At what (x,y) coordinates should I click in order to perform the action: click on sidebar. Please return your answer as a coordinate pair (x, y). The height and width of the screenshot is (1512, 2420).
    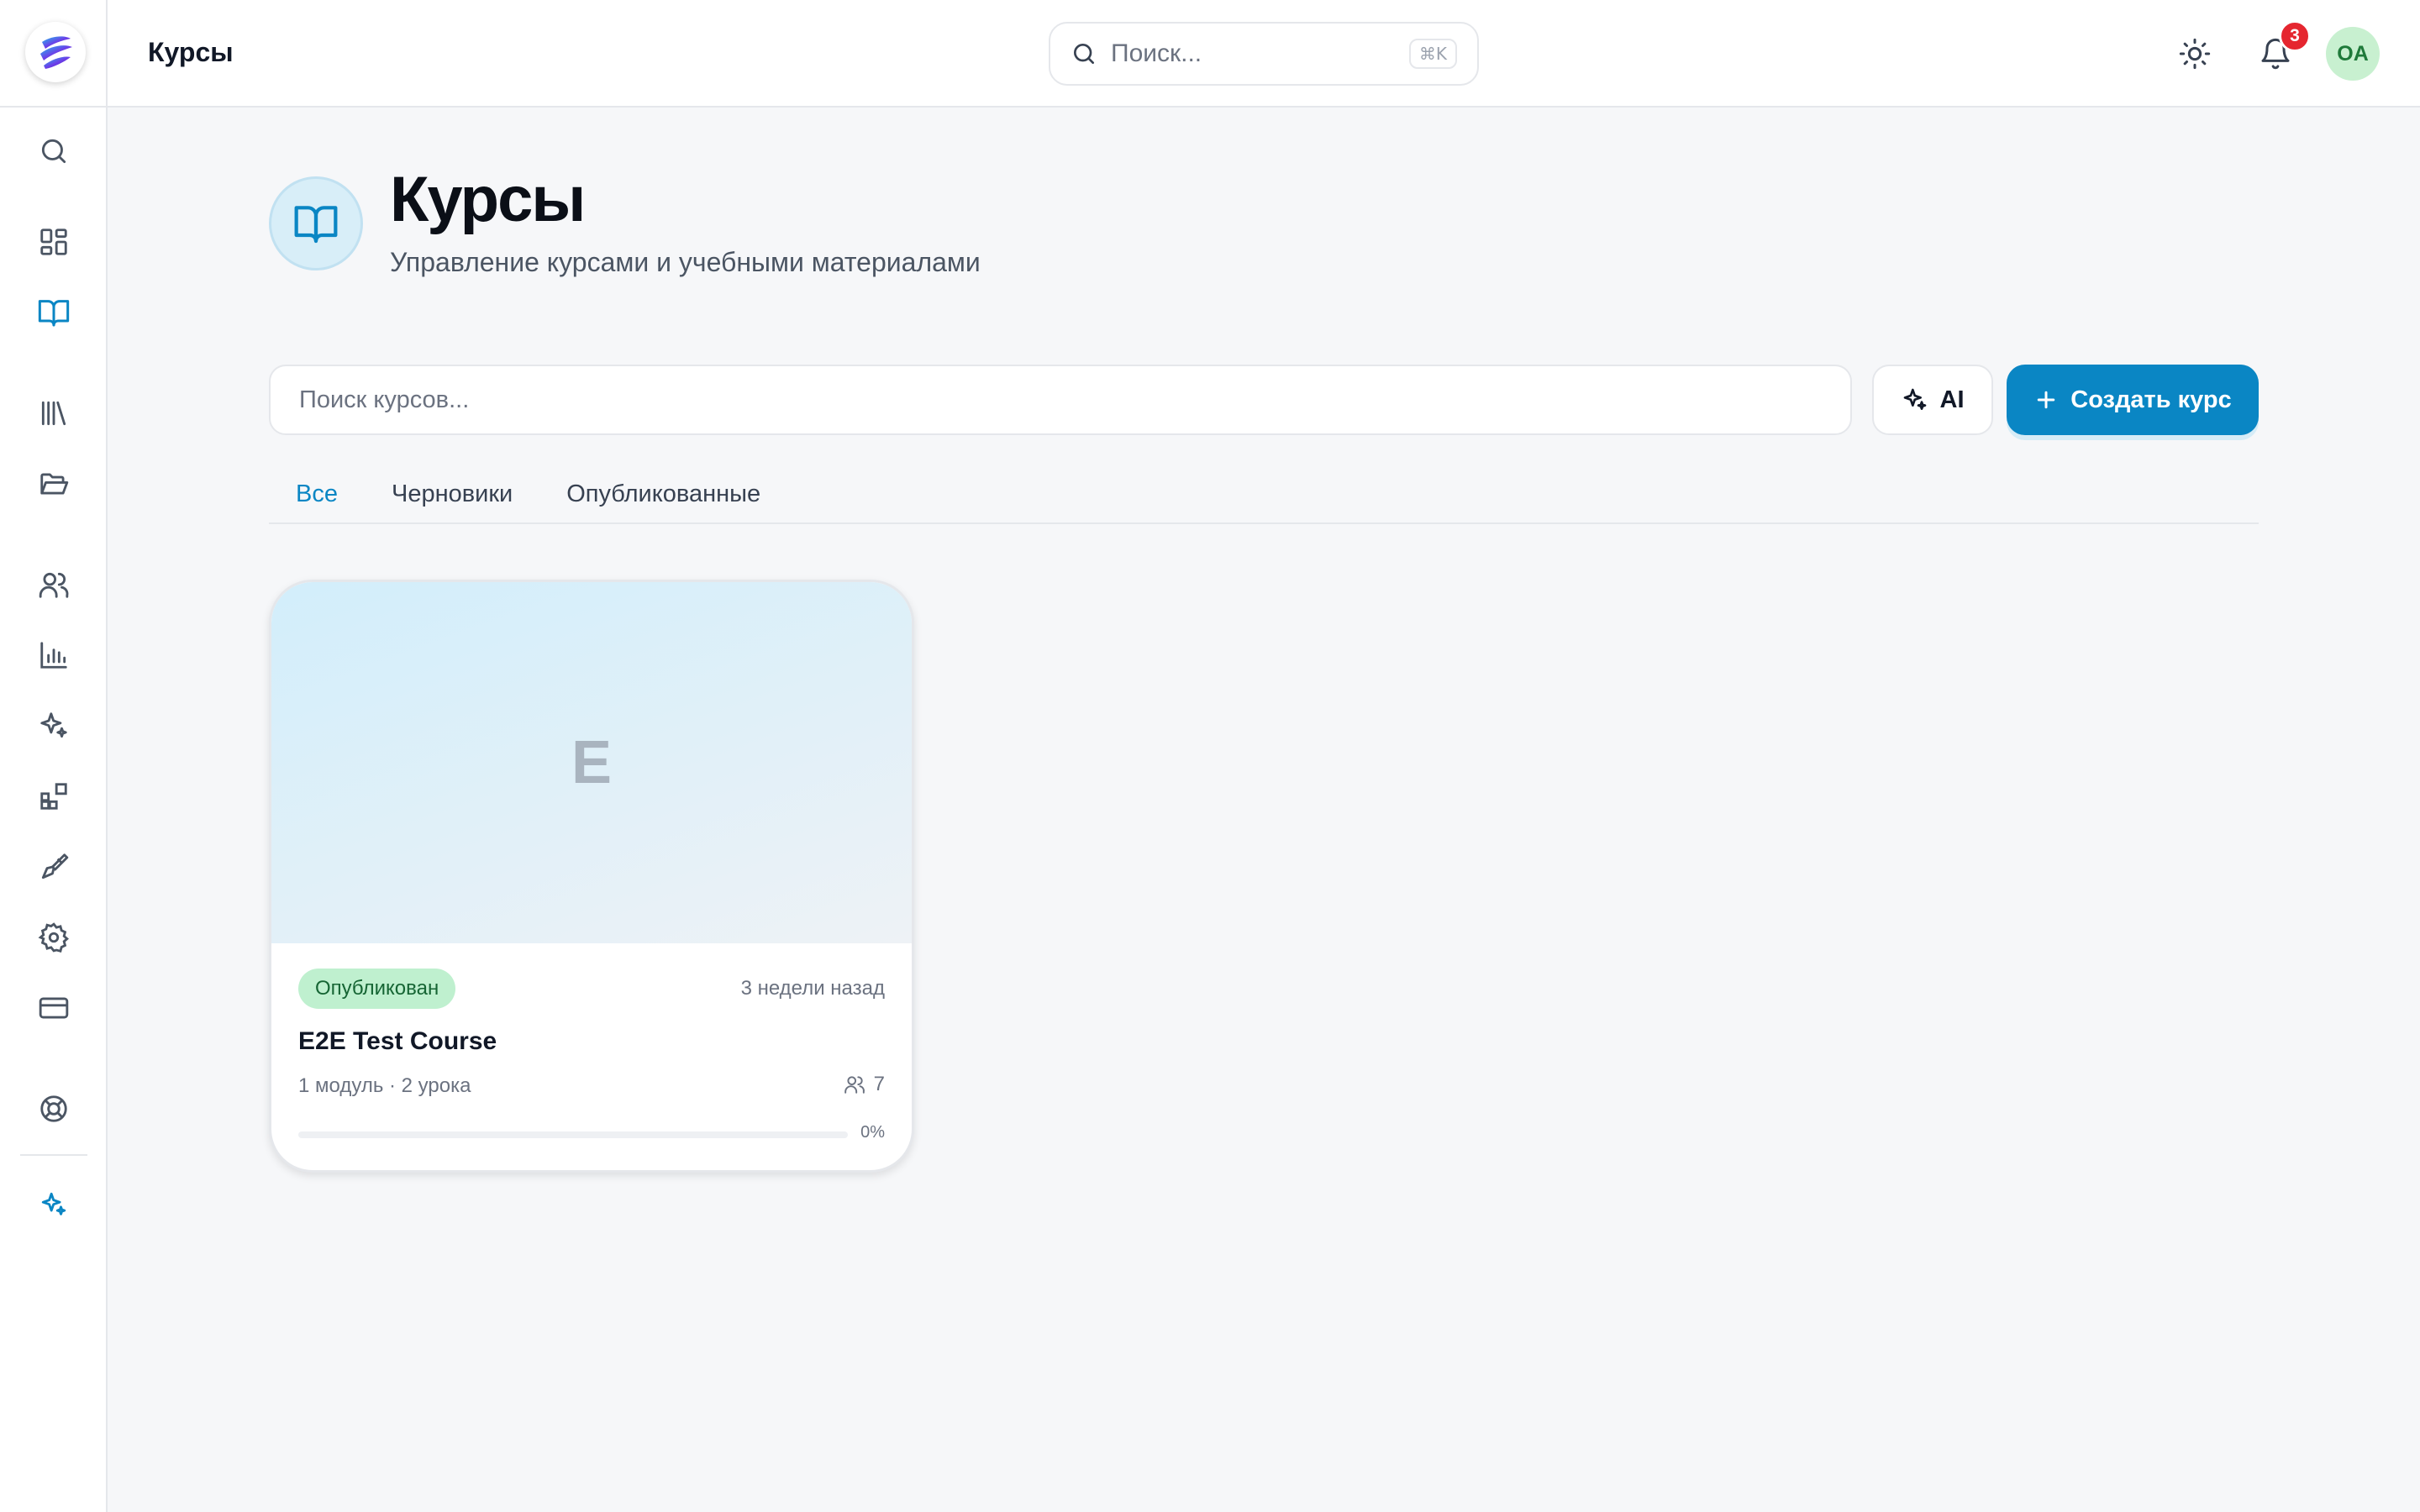
    Looking at the image, I should click on (54, 756).